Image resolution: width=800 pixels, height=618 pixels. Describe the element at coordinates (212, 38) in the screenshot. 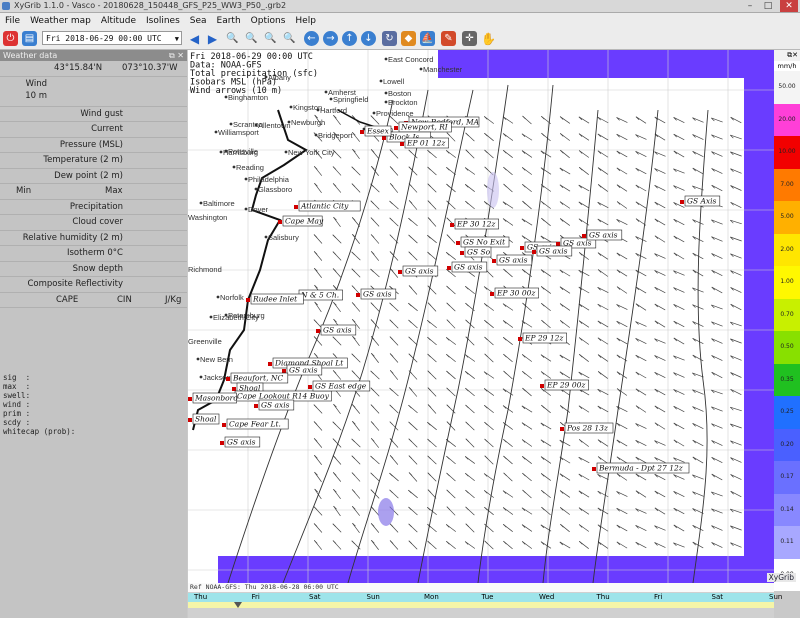

I see `next-date-icon: ▶` at that location.